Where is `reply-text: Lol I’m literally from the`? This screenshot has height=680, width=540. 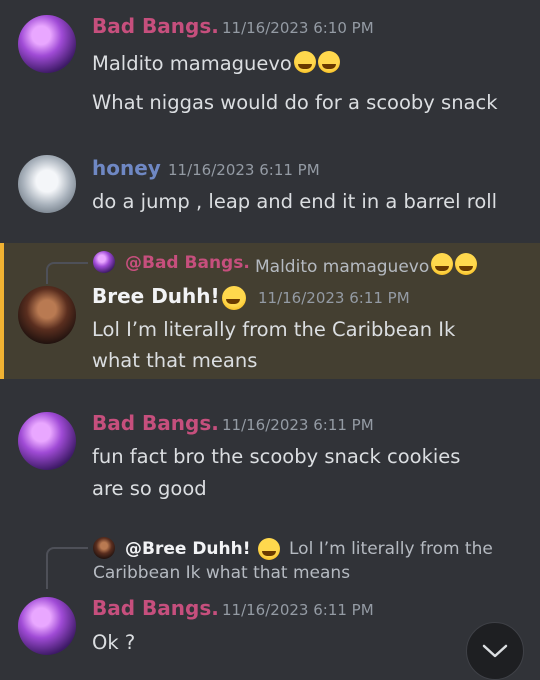
reply-text: Lol I’m literally from the is located at coordinates (391, 549).